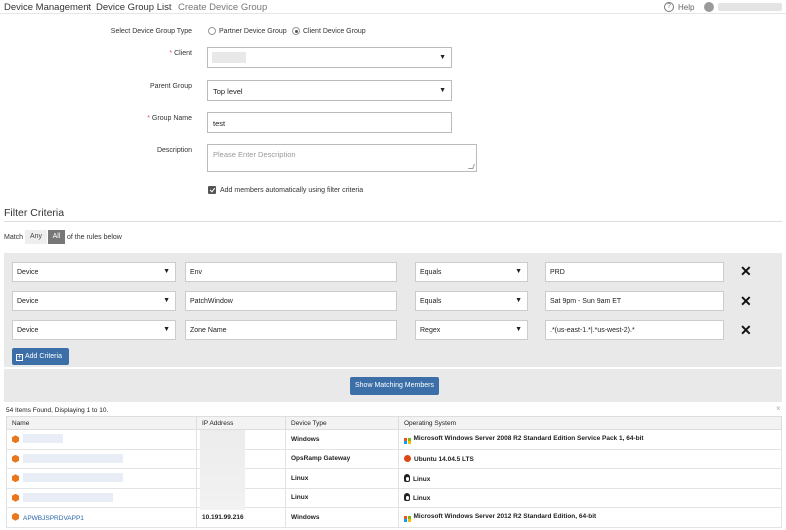  What do you see at coordinates (634, 330) in the screenshot?
I see `rule-3-value-input: .*(us-east-1.*|.*us-west-2).*` at bounding box center [634, 330].